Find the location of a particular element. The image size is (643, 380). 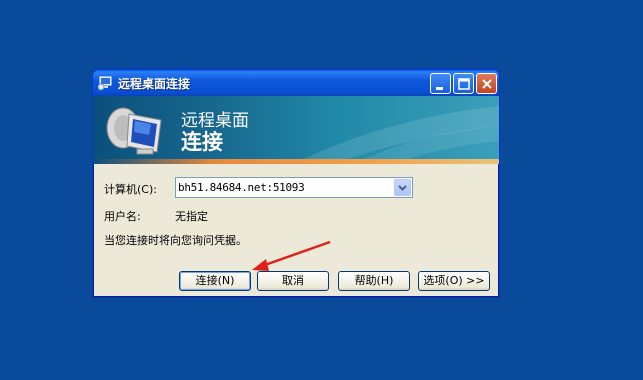

username-value: 无指定 is located at coordinates (191, 216).